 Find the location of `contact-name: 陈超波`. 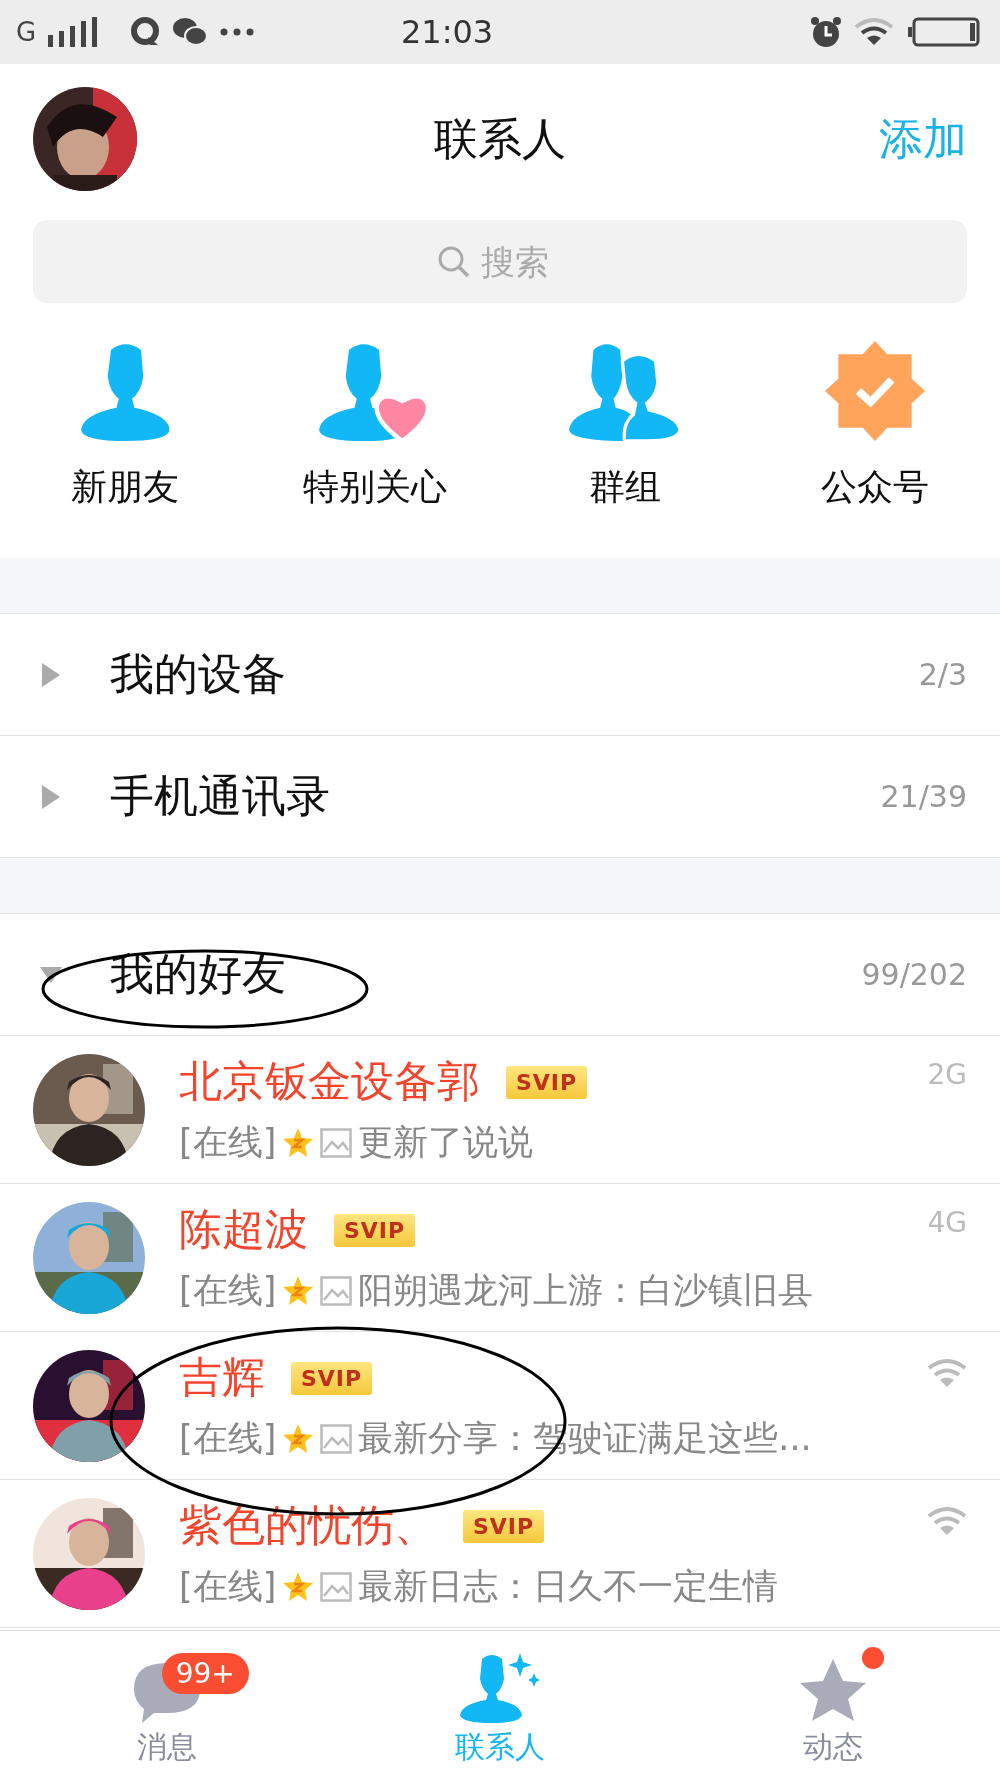

contact-name: 陈超波 is located at coordinates (243, 1229).